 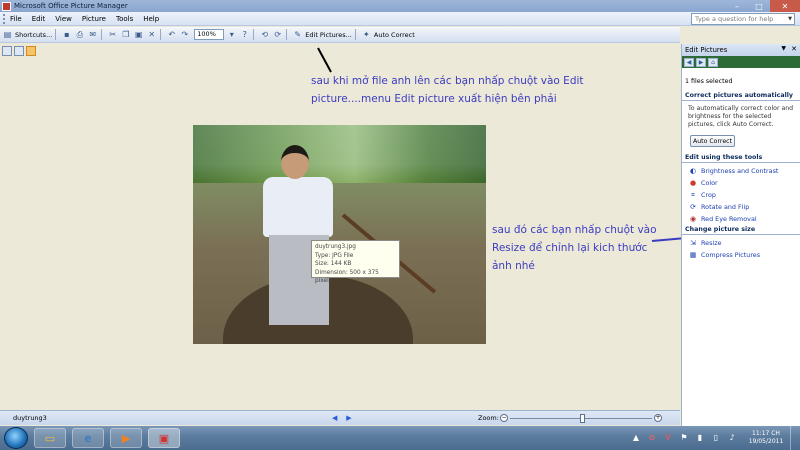 I want to click on pane-header: Edit Pictures ▼ ✕, so click(x=741, y=50).